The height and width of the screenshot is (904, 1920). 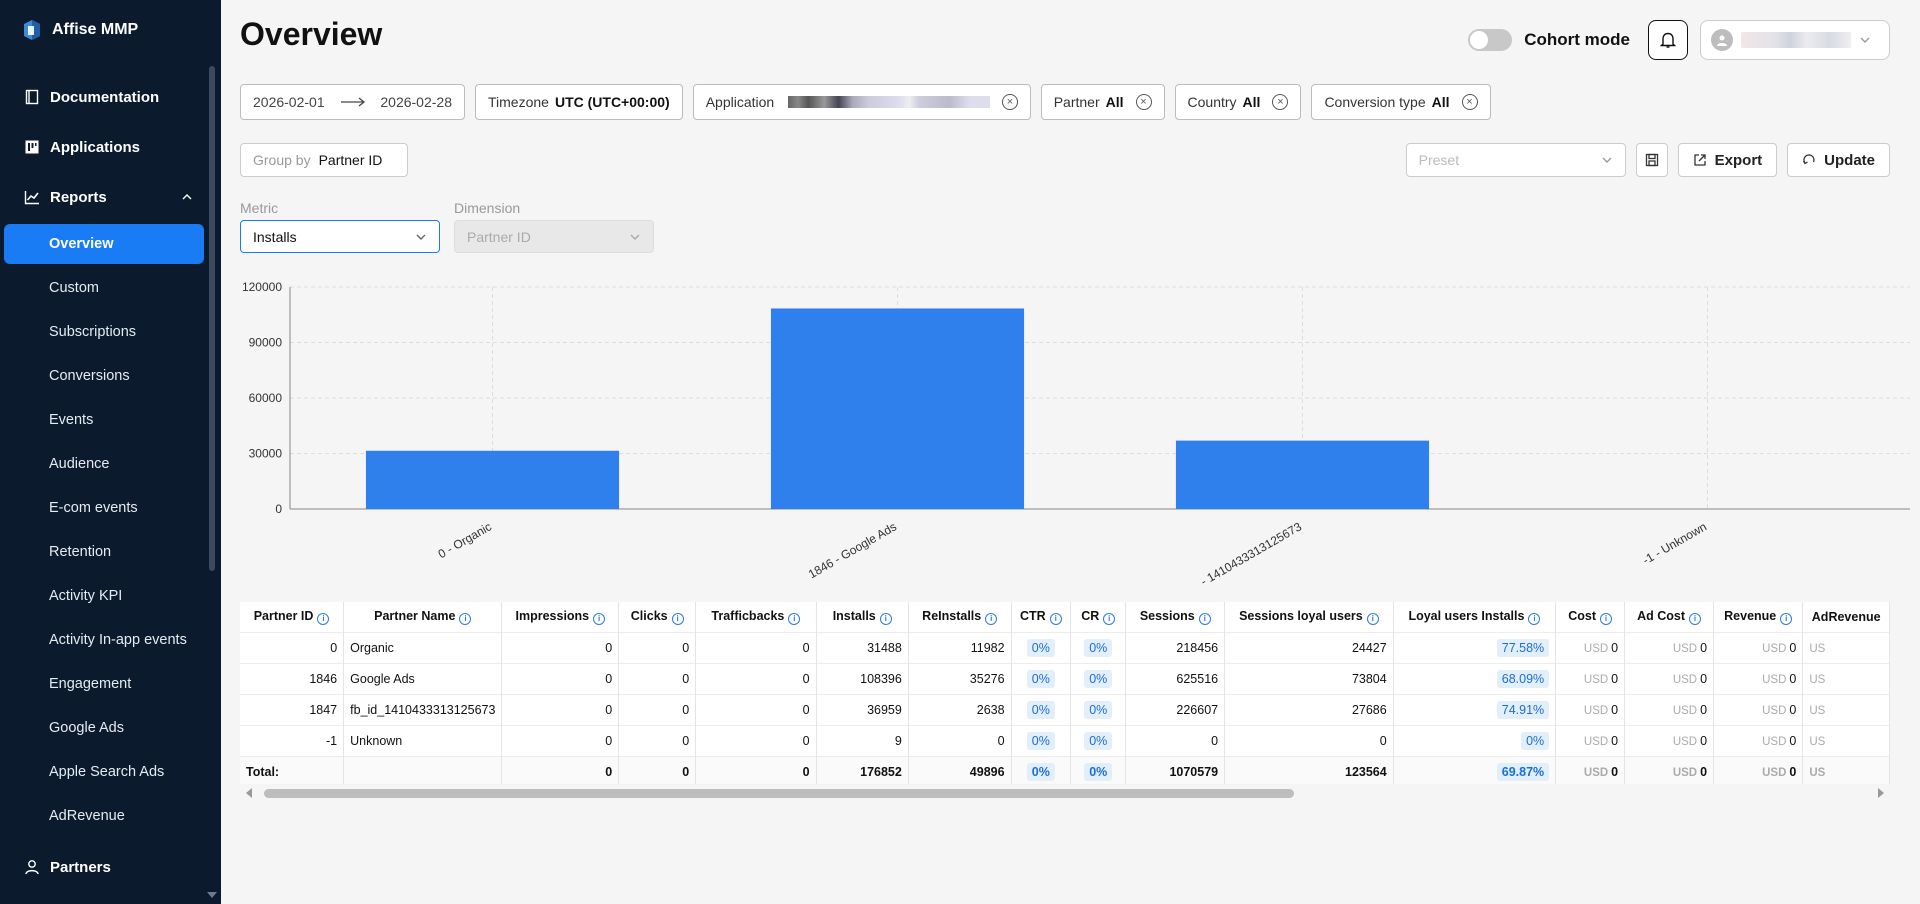 What do you see at coordinates (1846, 617) in the screenshot?
I see `column-header: AdRevenue` at bounding box center [1846, 617].